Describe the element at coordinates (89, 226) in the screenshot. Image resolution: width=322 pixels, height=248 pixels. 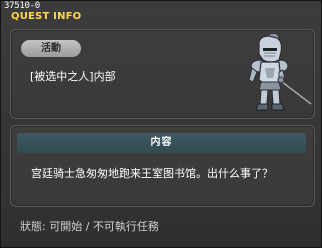
I see `quest-status: 狀態: 可開始 / 不可執行任務` at that location.